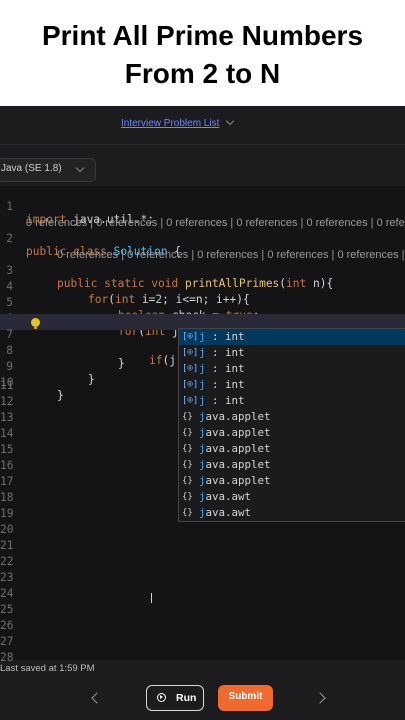 The width and height of the screenshot is (405, 720). Describe the element at coordinates (47, 668) in the screenshot. I see `last-saved-status: Last saved at 1:59 PM` at that location.